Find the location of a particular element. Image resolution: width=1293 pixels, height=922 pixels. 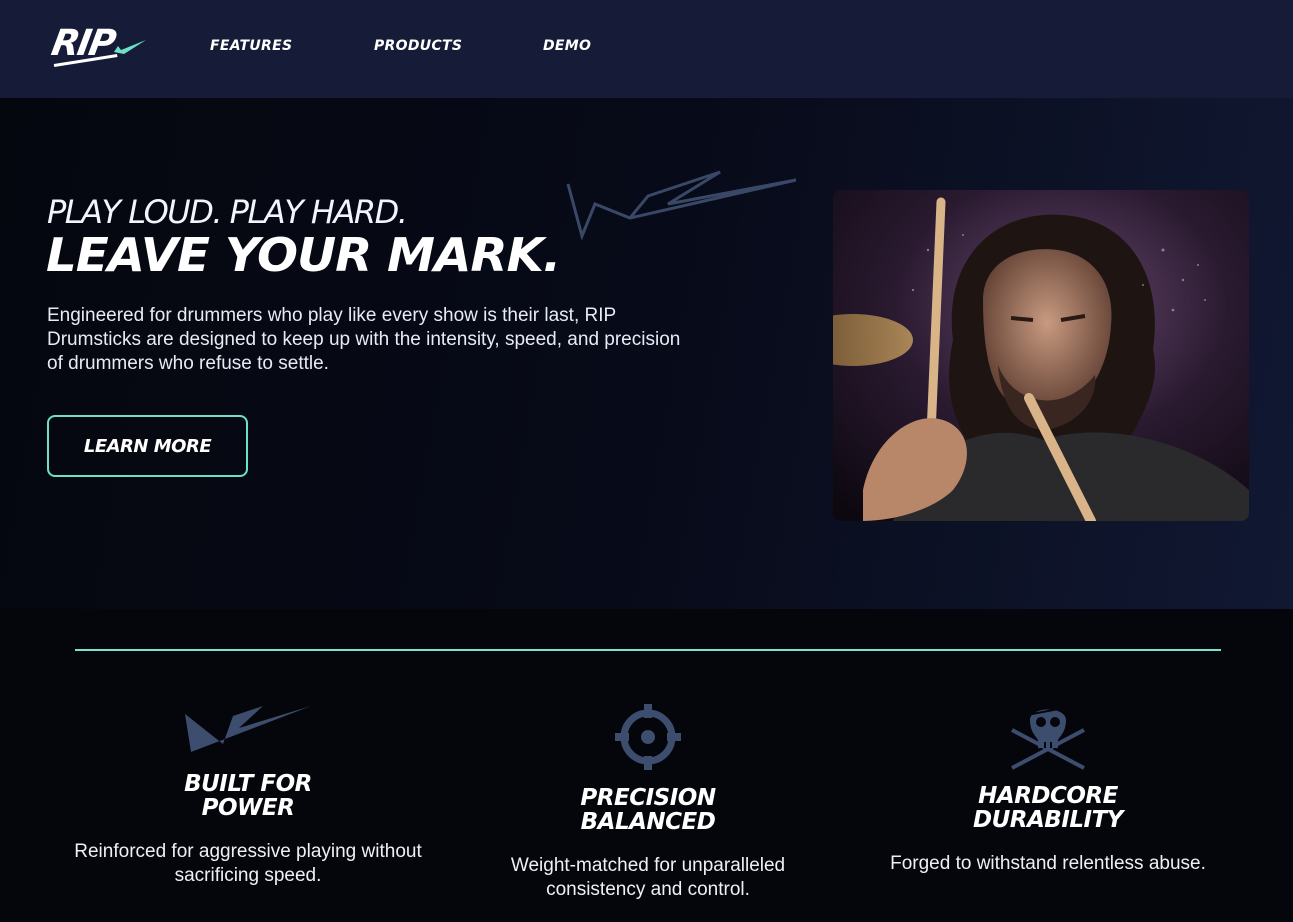

paper-plane-icon is located at coordinates (248, 729).